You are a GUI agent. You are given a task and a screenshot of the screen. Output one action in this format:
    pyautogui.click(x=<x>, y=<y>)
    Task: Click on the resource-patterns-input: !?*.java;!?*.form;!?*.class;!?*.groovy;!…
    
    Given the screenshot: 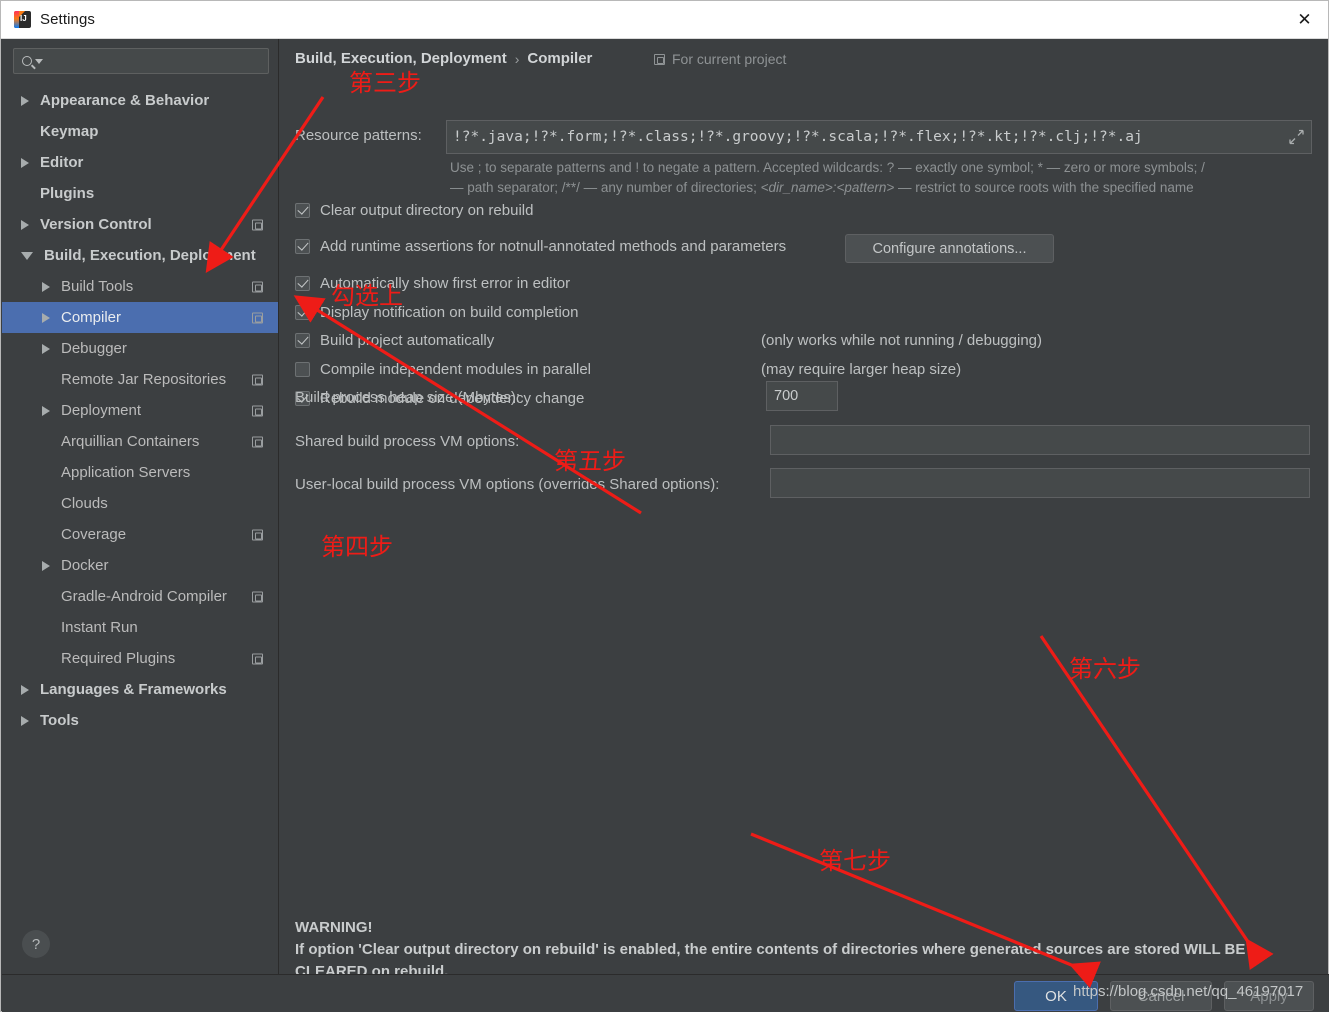 What is the action you would take?
    pyautogui.click(x=879, y=137)
    